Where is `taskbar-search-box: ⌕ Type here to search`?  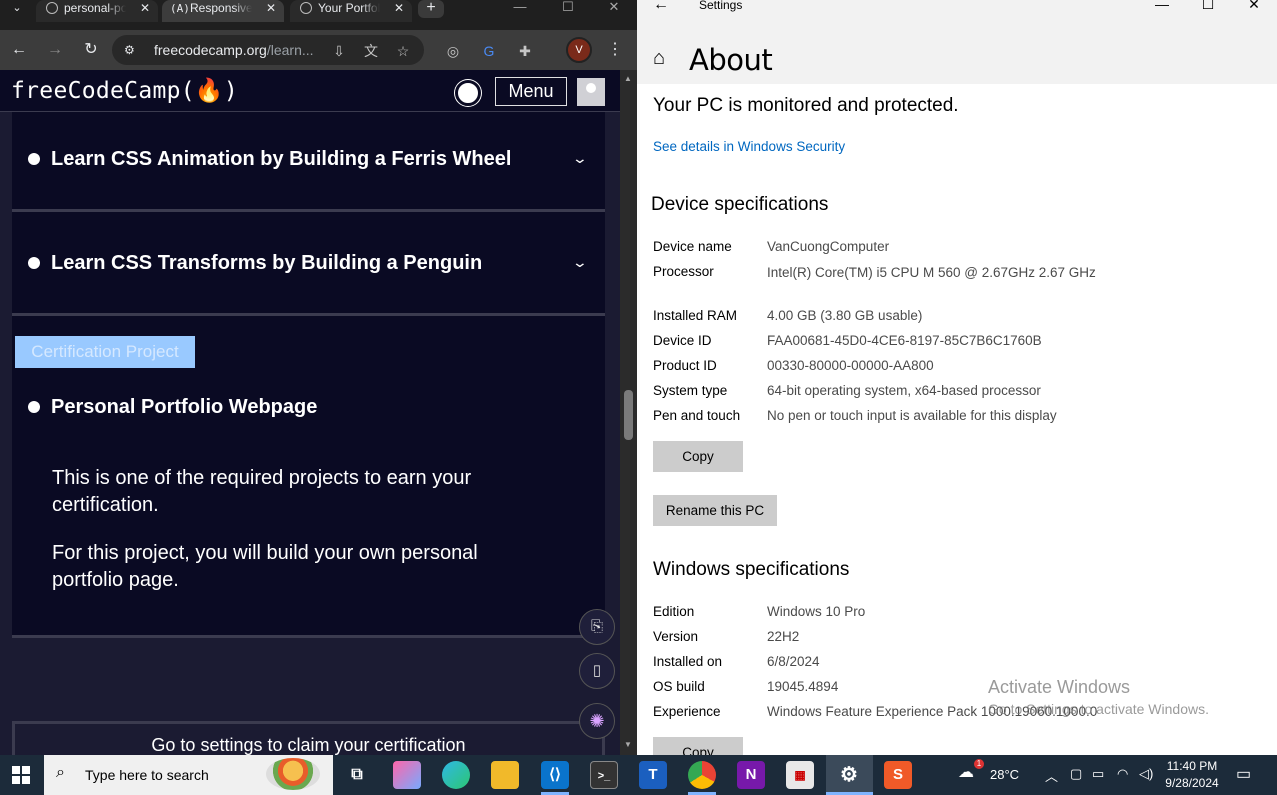 taskbar-search-box: ⌕ Type here to search is located at coordinates (188, 775).